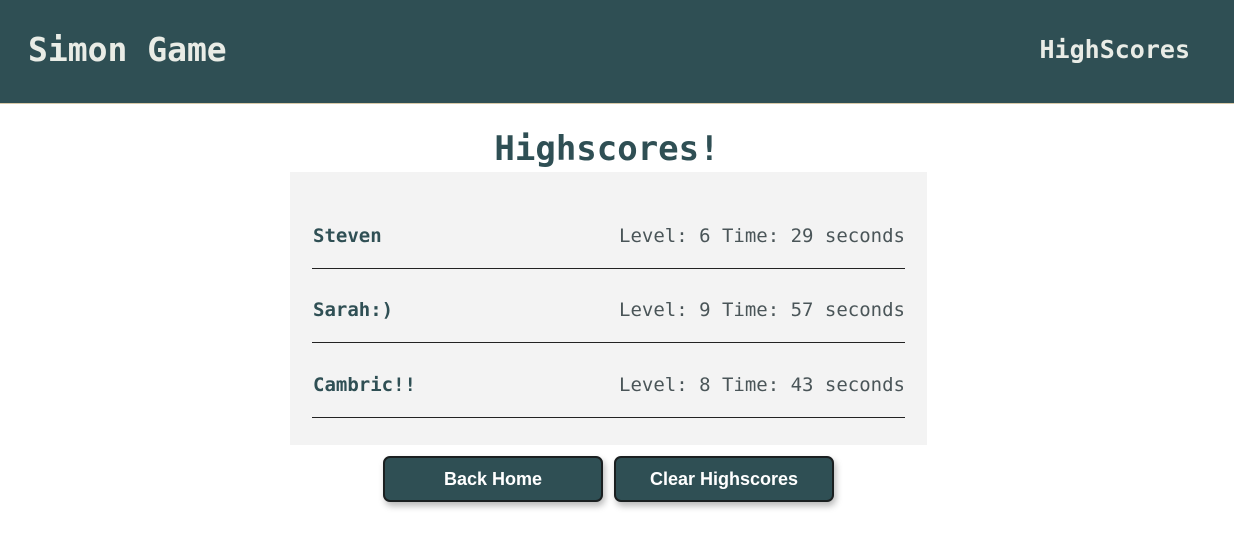  Describe the element at coordinates (127, 50) in the screenshot. I see `brand-title: Simon Game` at that location.